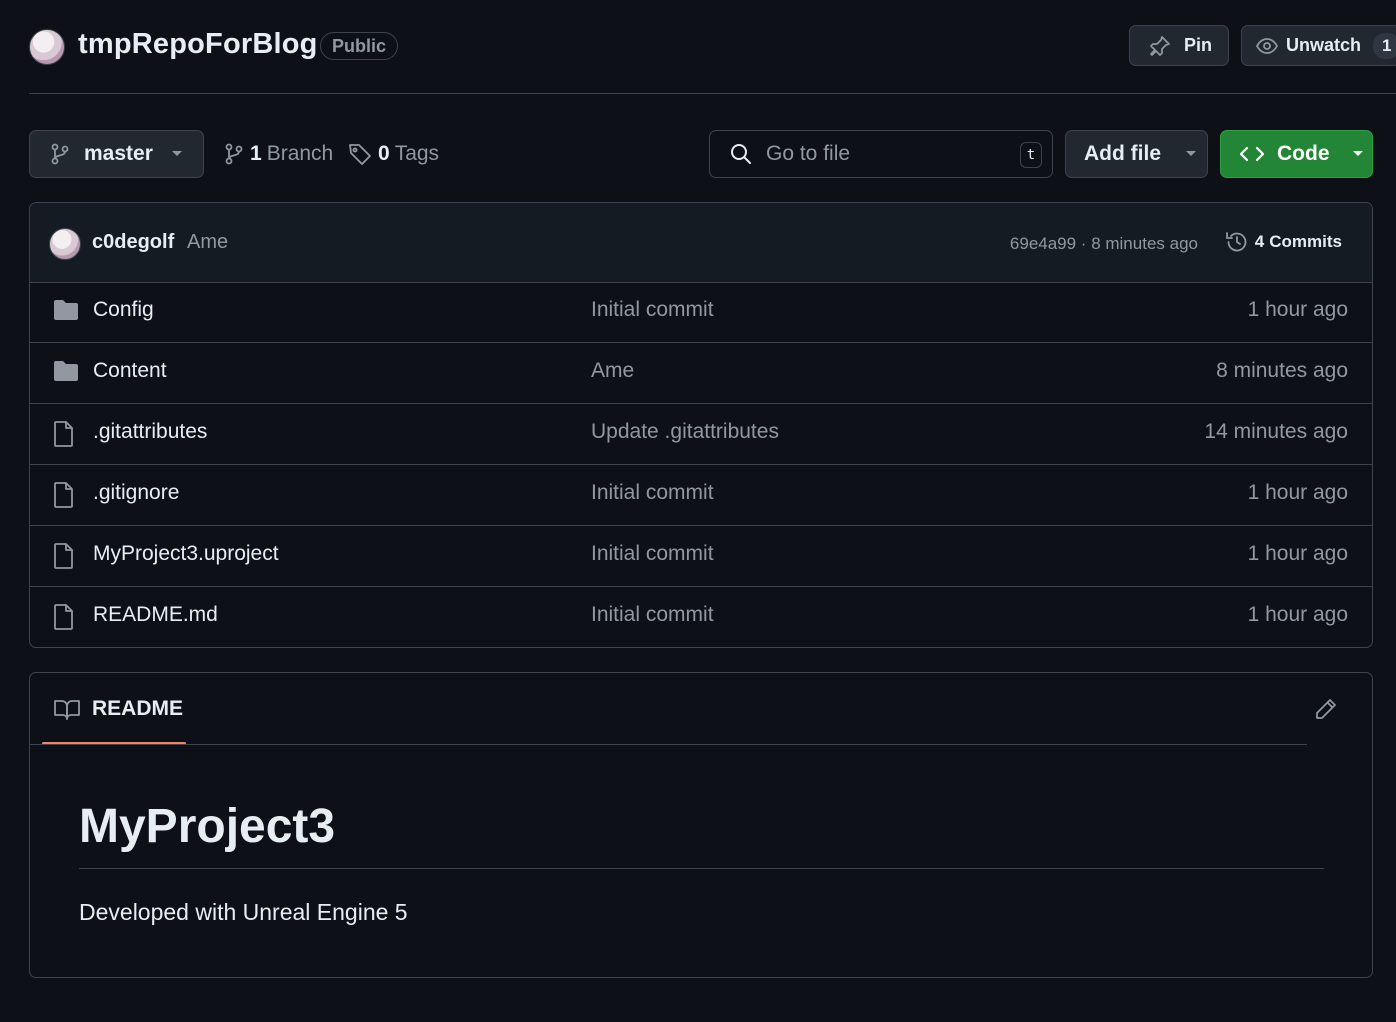 This screenshot has height=1022, width=1396. Describe the element at coordinates (685, 432) in the screenshot. I see `file-commit-message: Update .gitattributes` at that location.